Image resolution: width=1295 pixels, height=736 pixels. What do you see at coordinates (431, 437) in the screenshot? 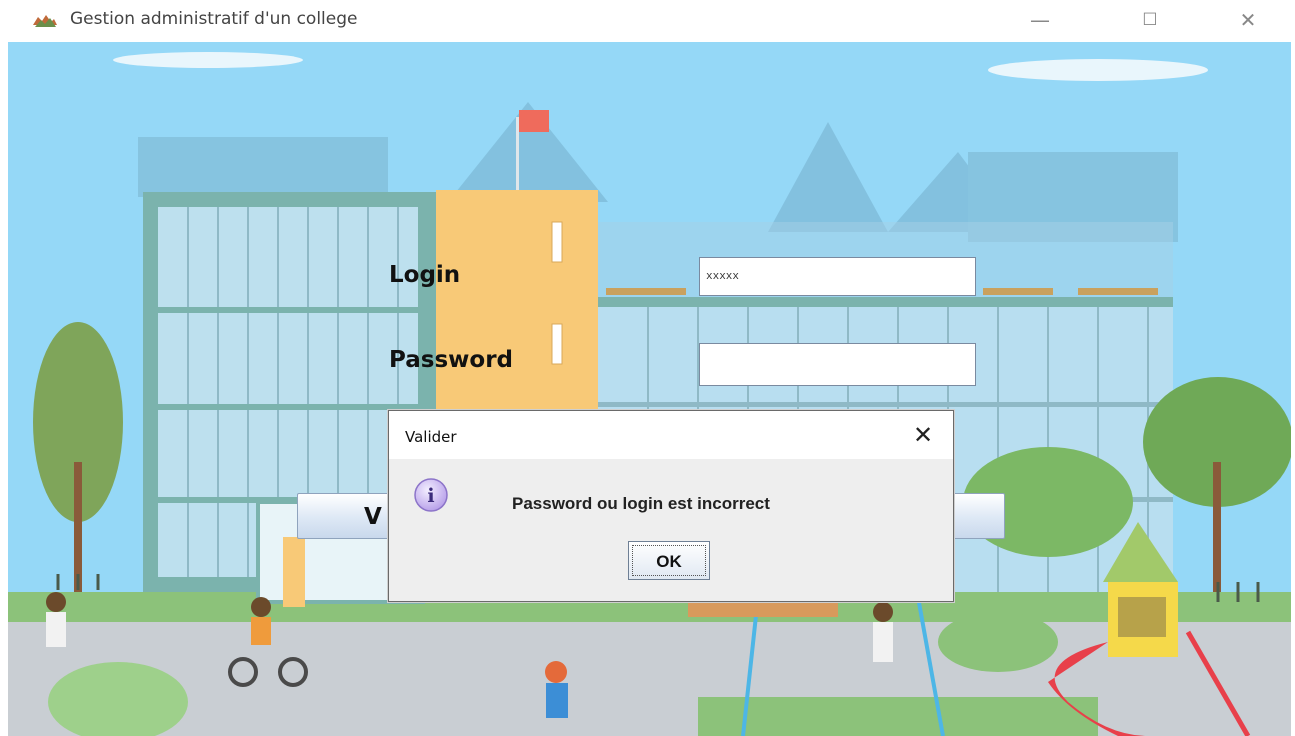
I see `dialog-title: Valider` at bounding box center [431, 437].